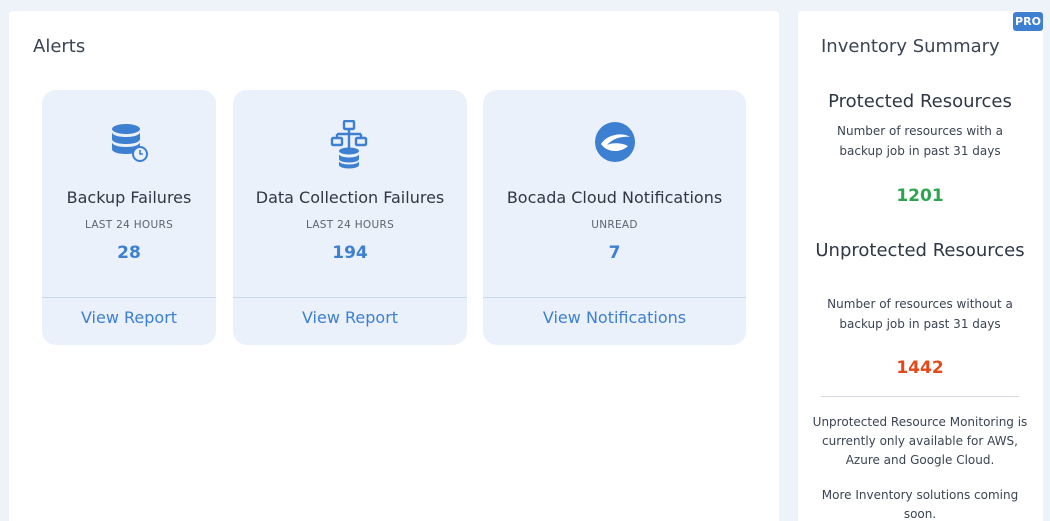 The height and width of the screenshot is (521, 1050). Describe the element at coordinates (614, 225) in the screenshot. I see `card-subtitle: UNREAD` at that location.